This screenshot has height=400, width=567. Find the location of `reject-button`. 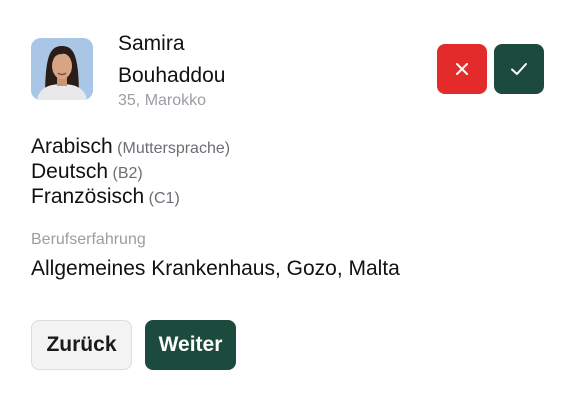

reject-button is located at coordinates (462, 69).